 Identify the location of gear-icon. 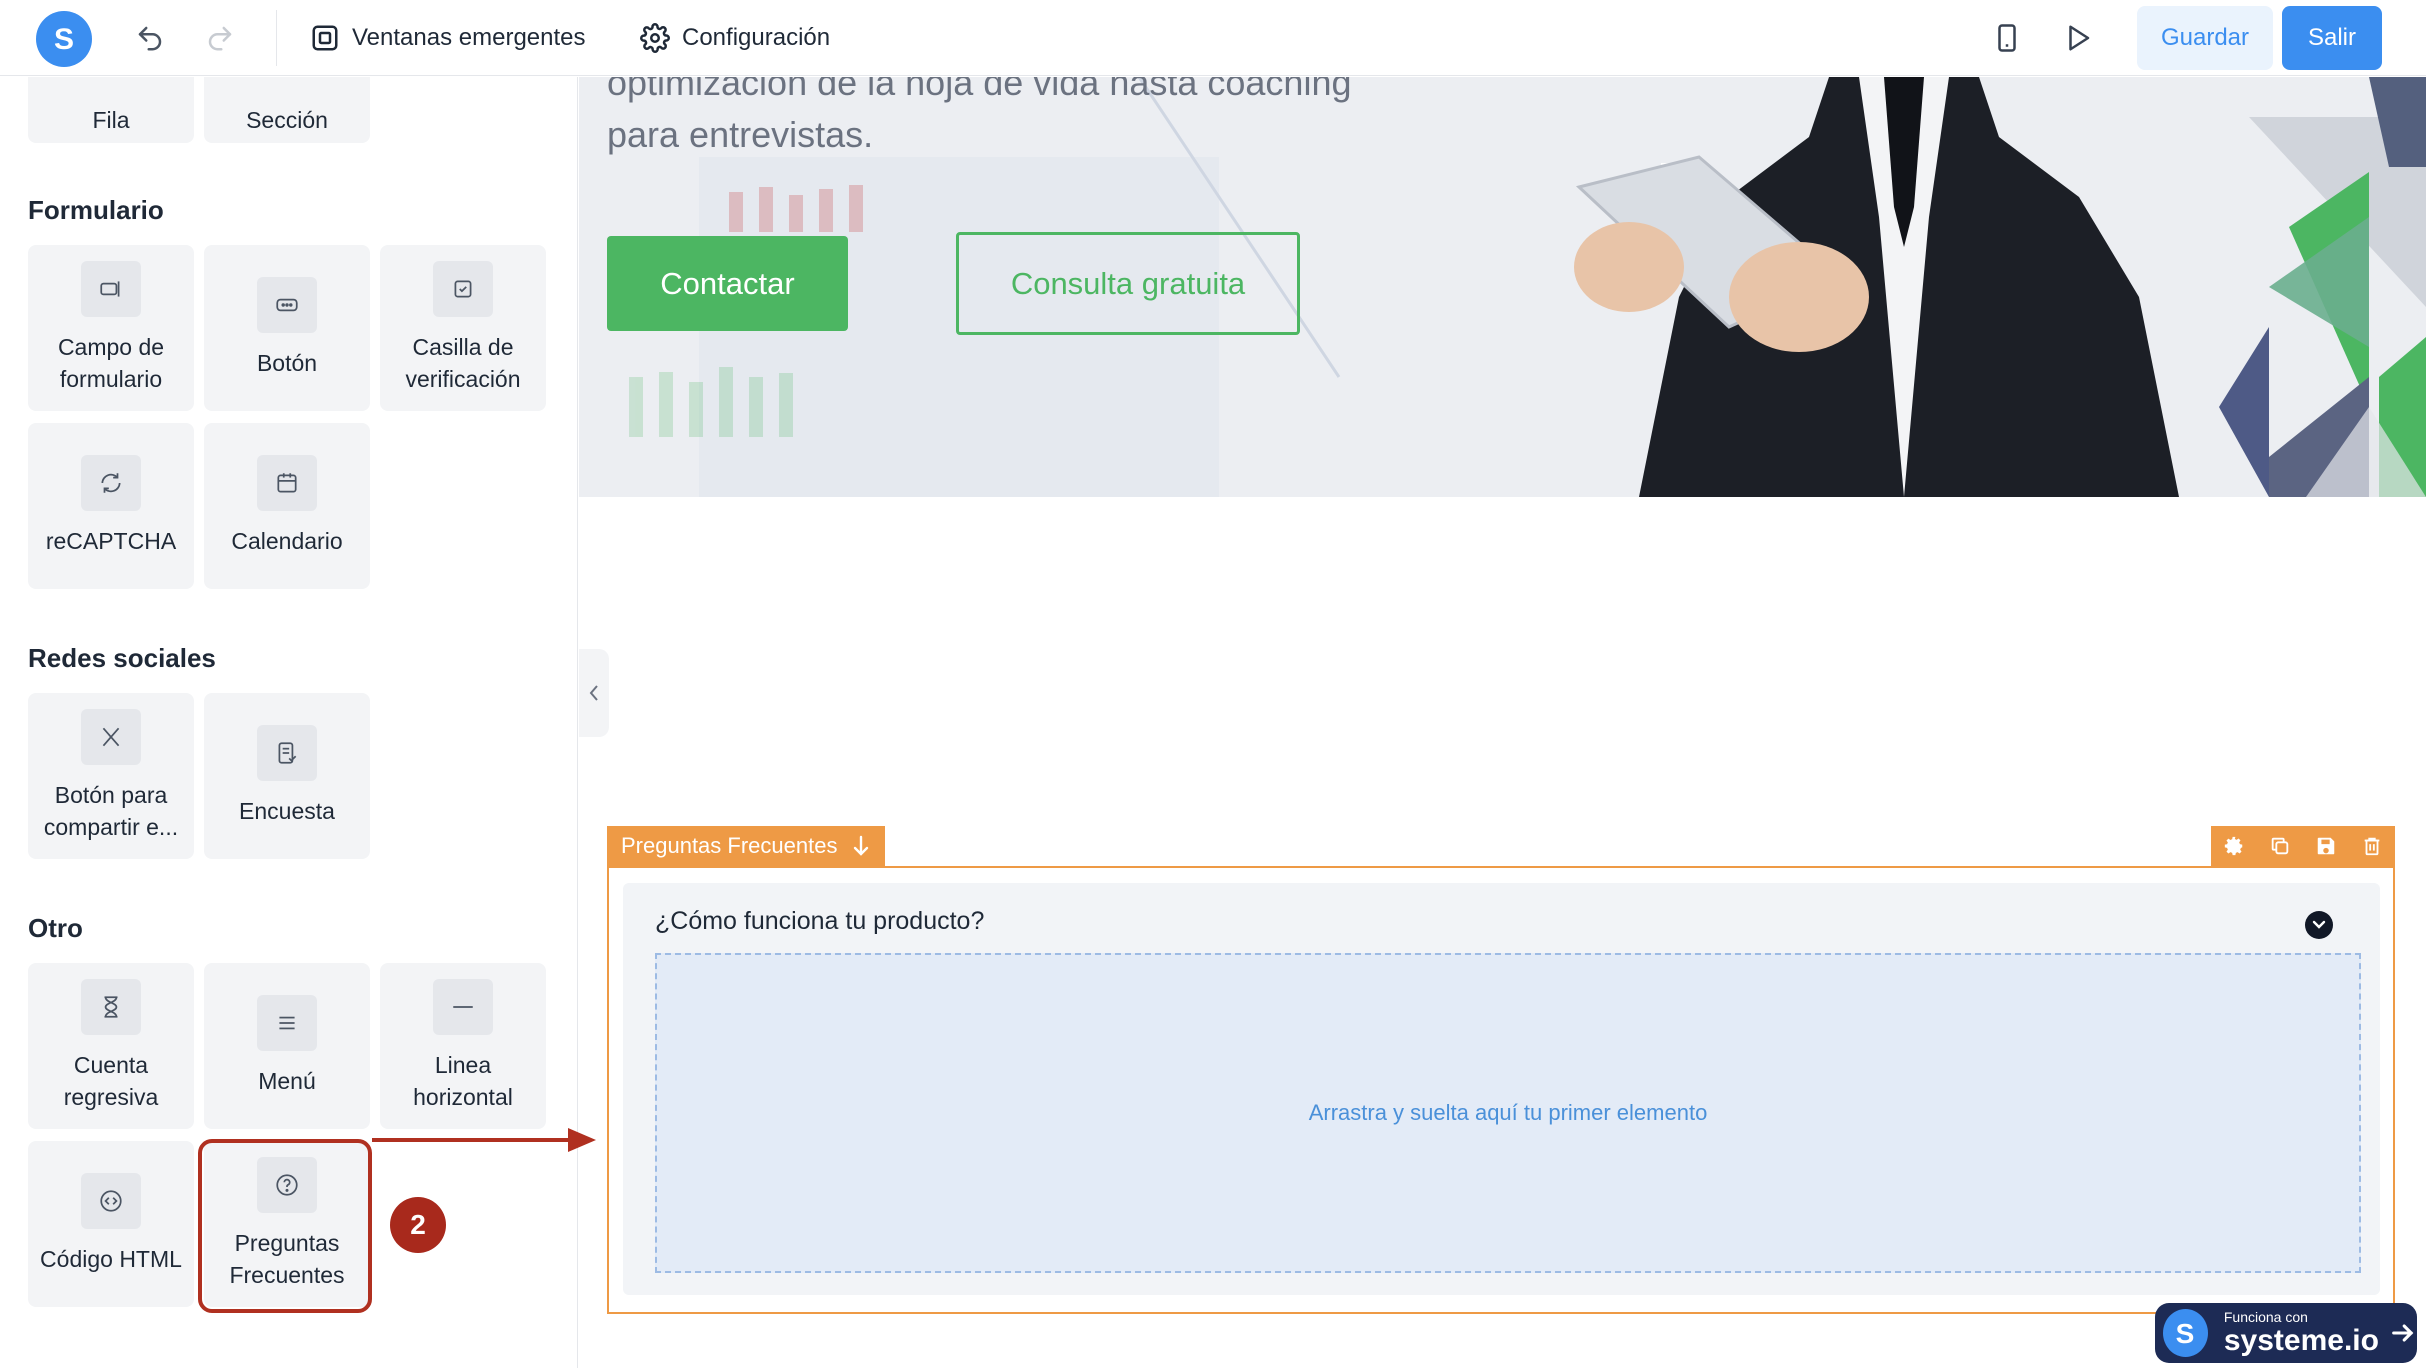
(655, 38).